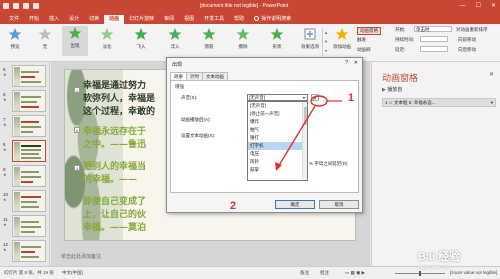  Describe the element at coordinates (209, 38) in the screenshot. I see `effect-split: 劈裂` at that location.